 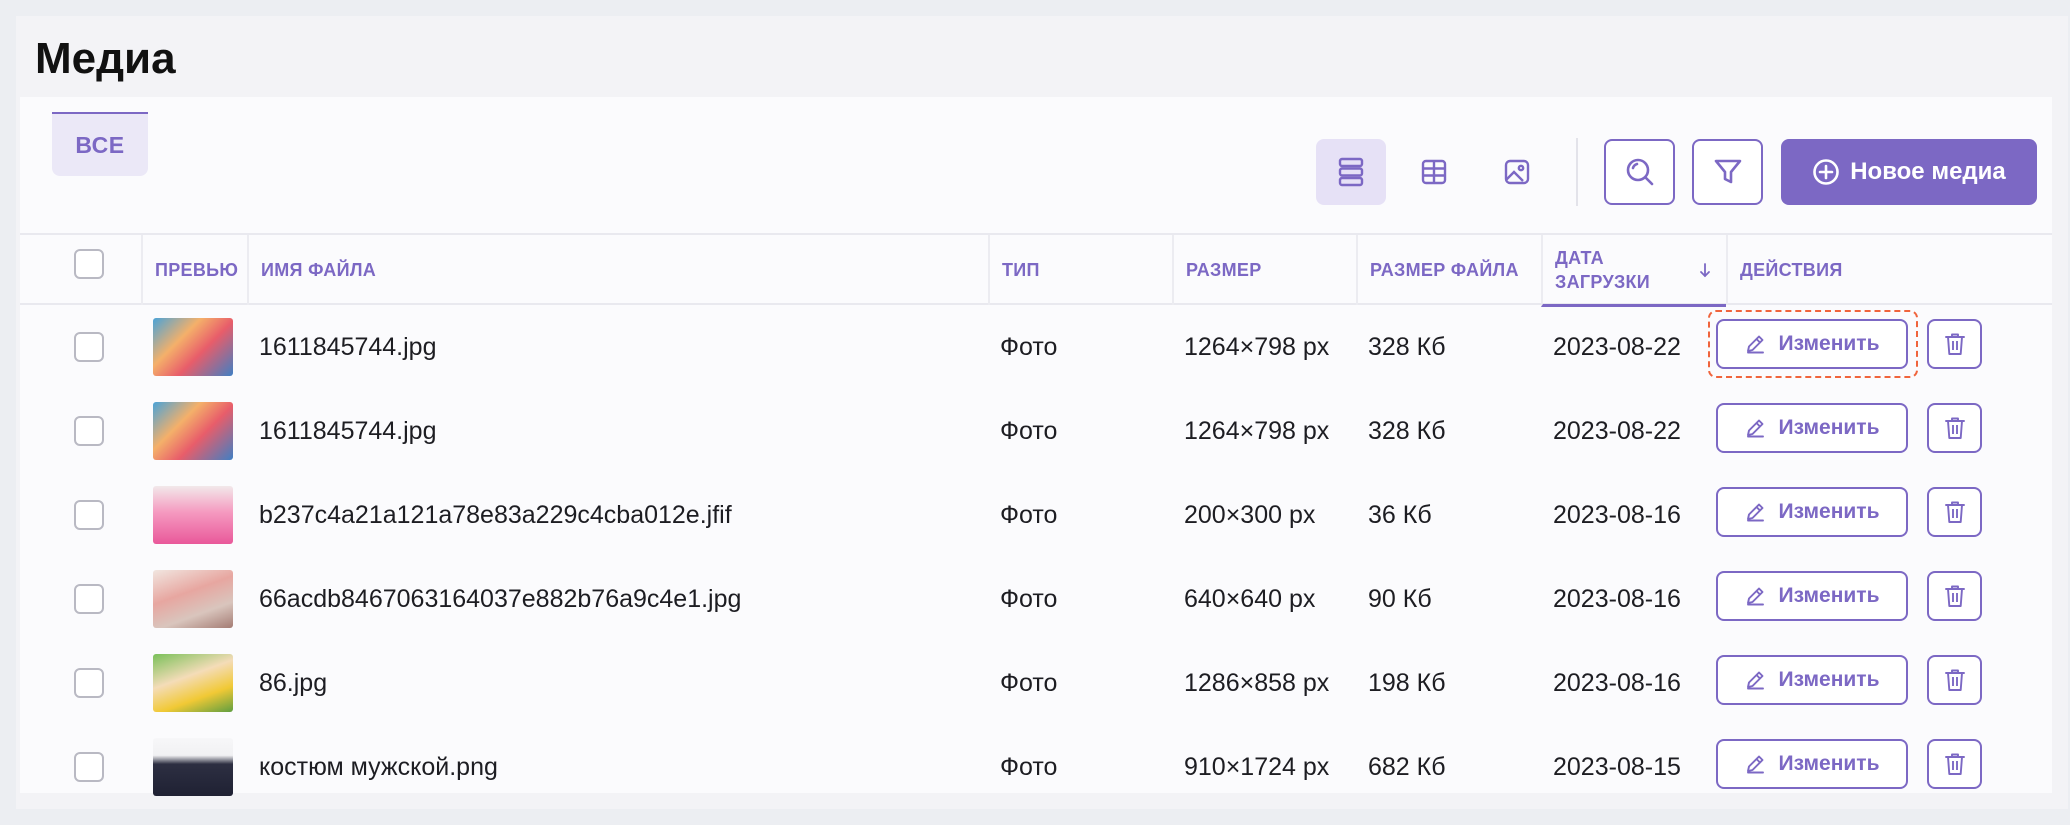 What do you see at coordinates (1448, 270) in the screenshot?
I see `column-file-size: РАЗМЕР ФАЙЛА` at bounding box center [1448, 270].